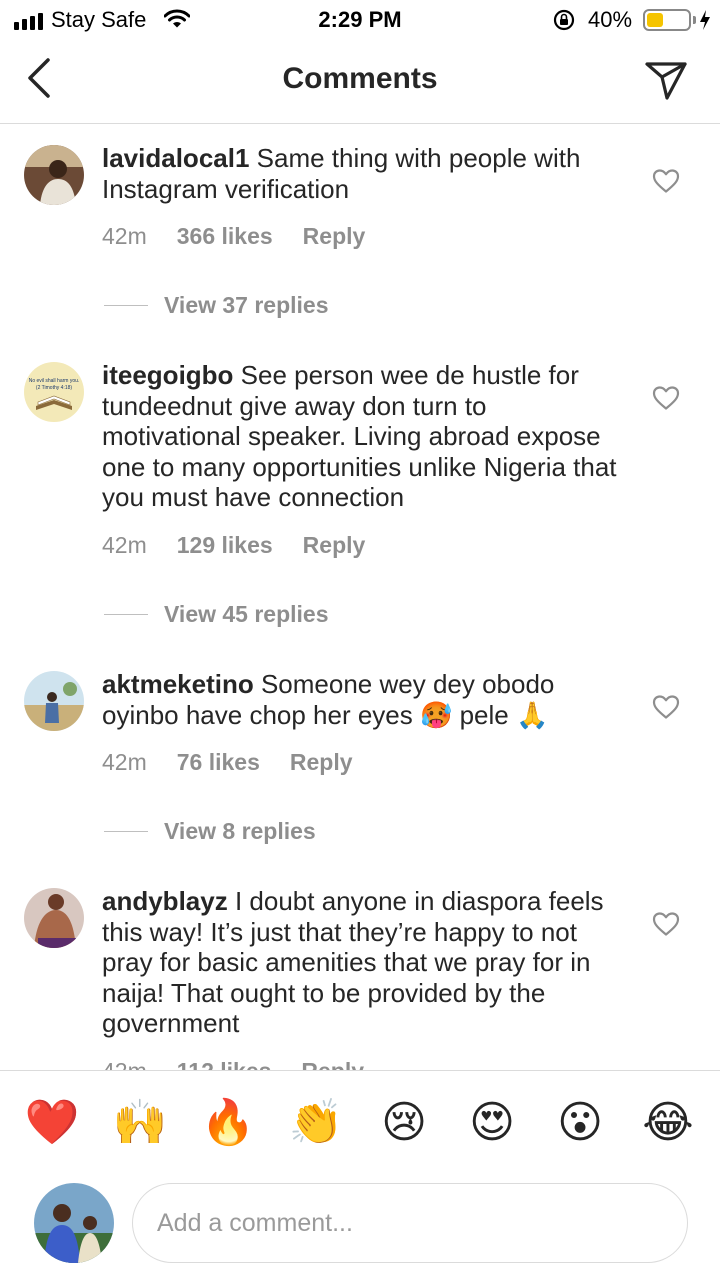  What do you see at coordinates (52, 1123) in the screenshot?
I see `emoji-heart: ❤️` at bounding box center [52, 1123].